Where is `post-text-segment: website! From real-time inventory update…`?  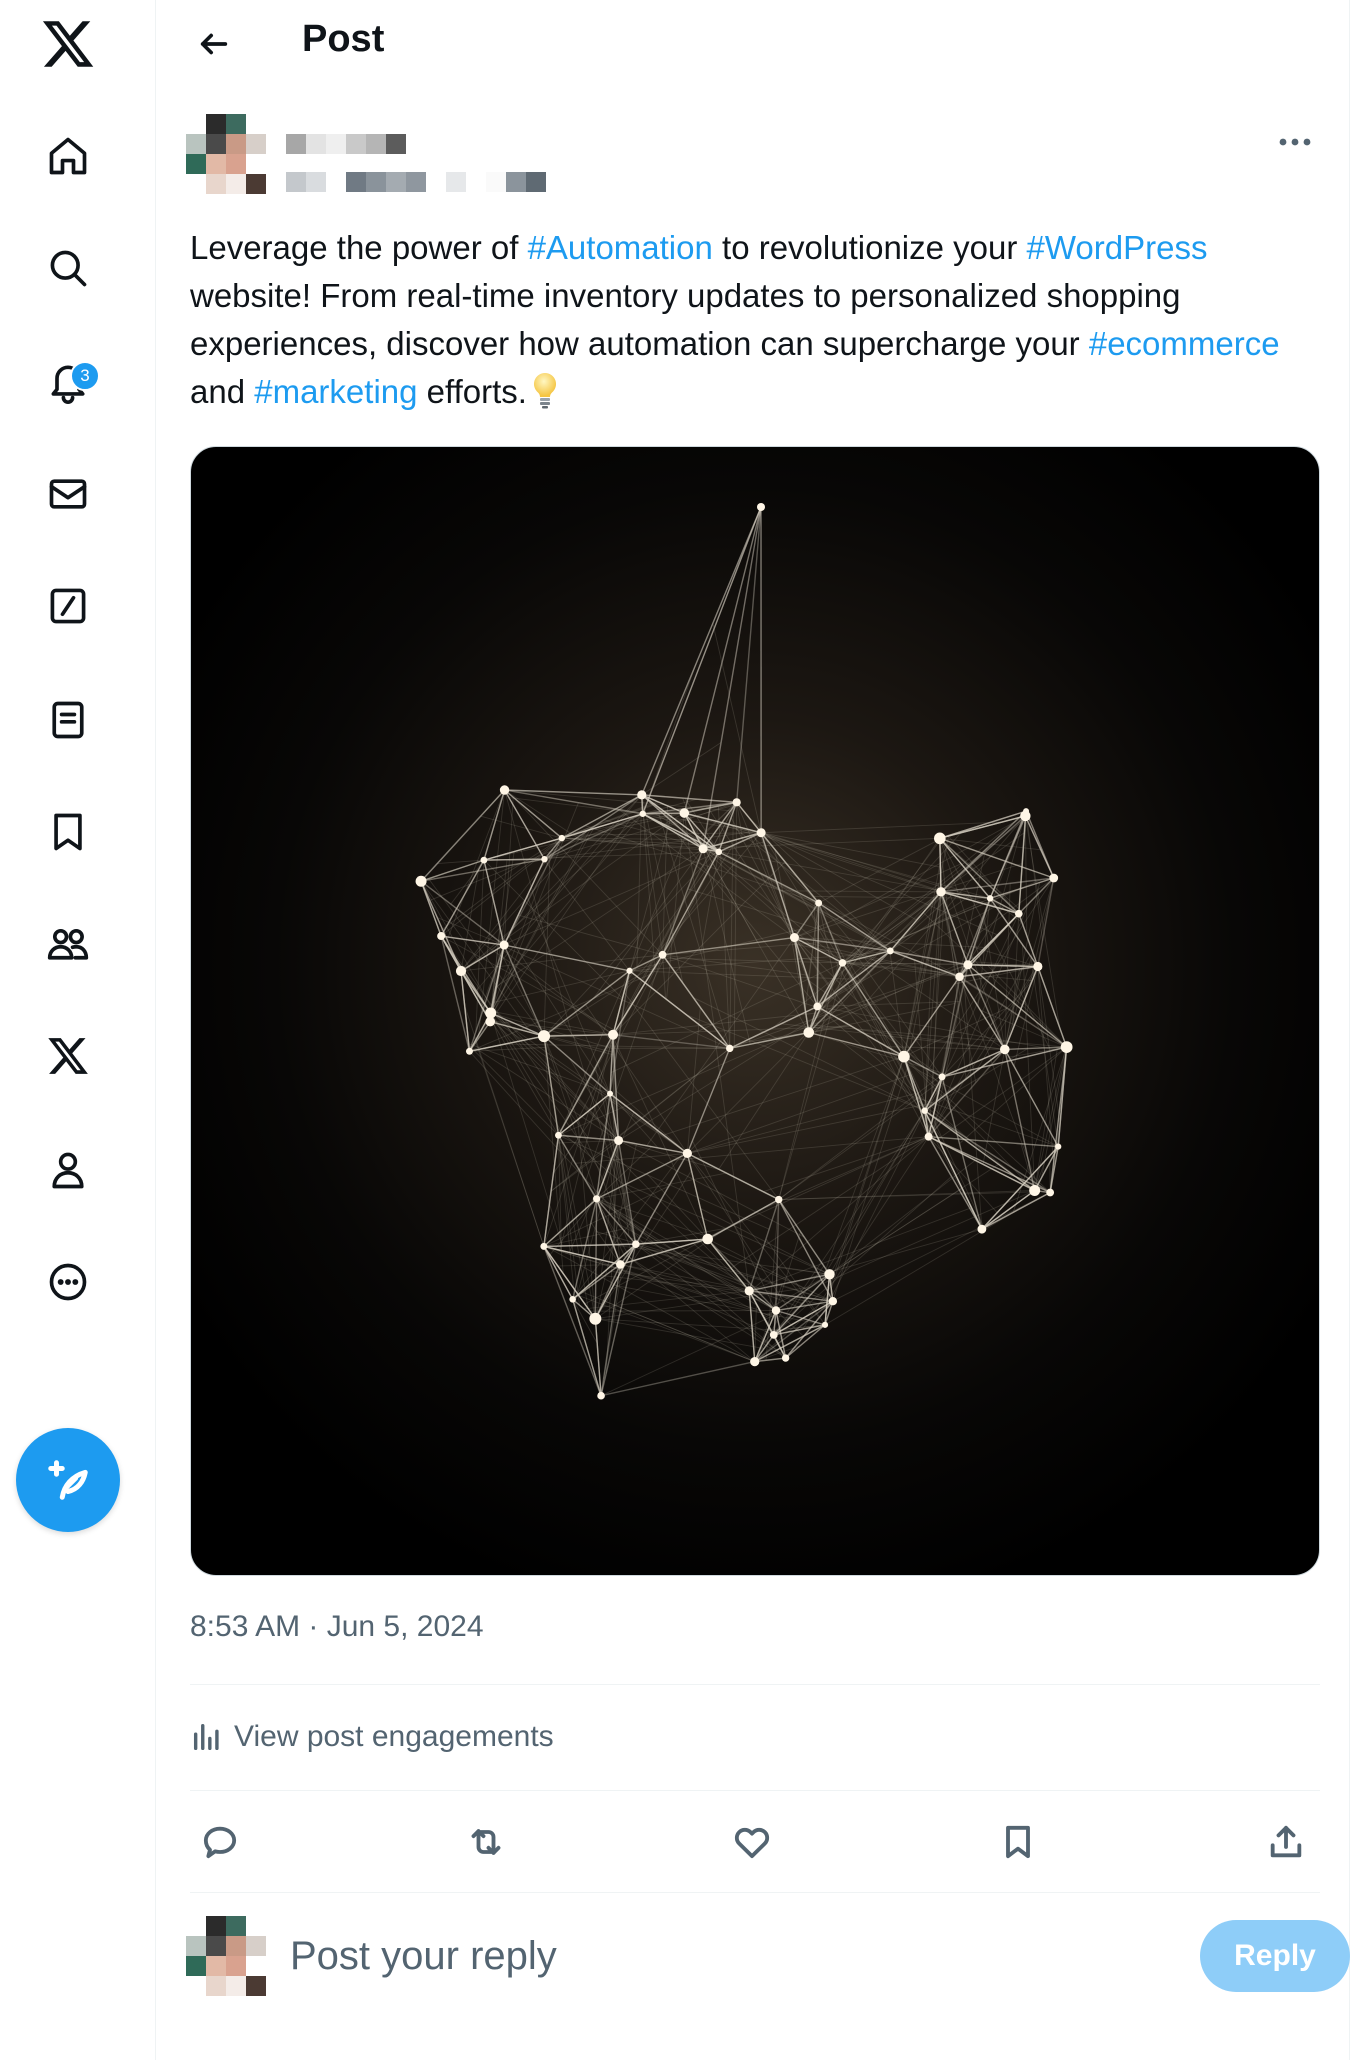
post-text-segment: website! From real-time inventory update… is located at coordinates (685, 319).